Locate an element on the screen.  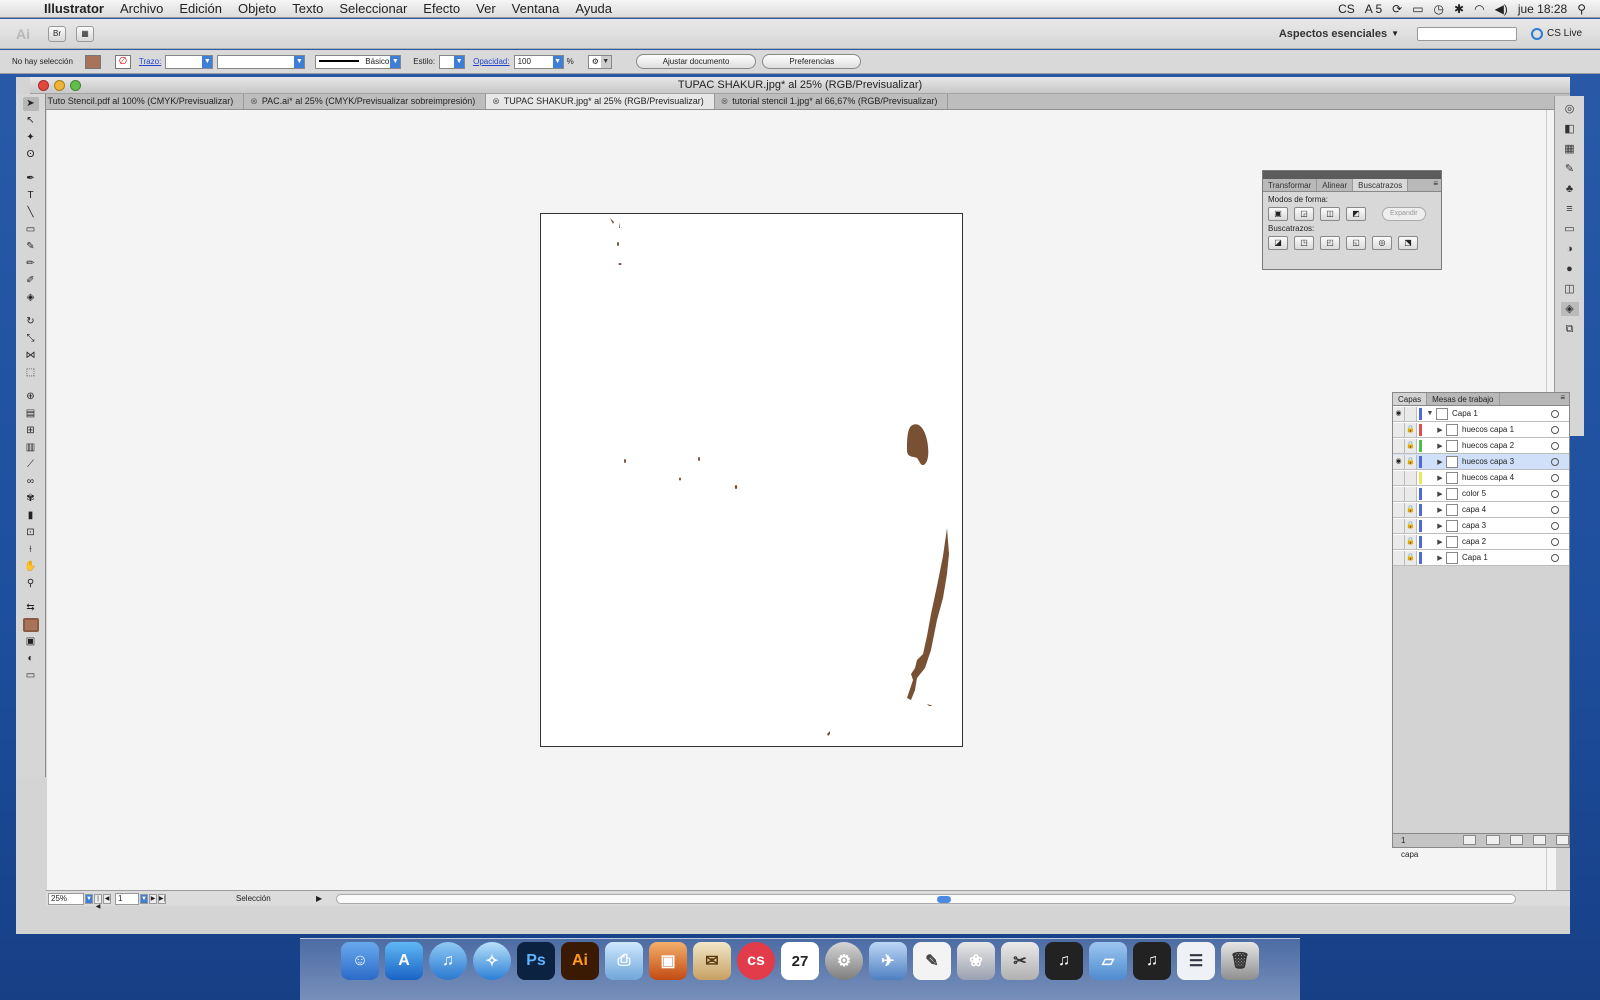
blend-tool-icon: ∞ is located at coordinates (31, 482).